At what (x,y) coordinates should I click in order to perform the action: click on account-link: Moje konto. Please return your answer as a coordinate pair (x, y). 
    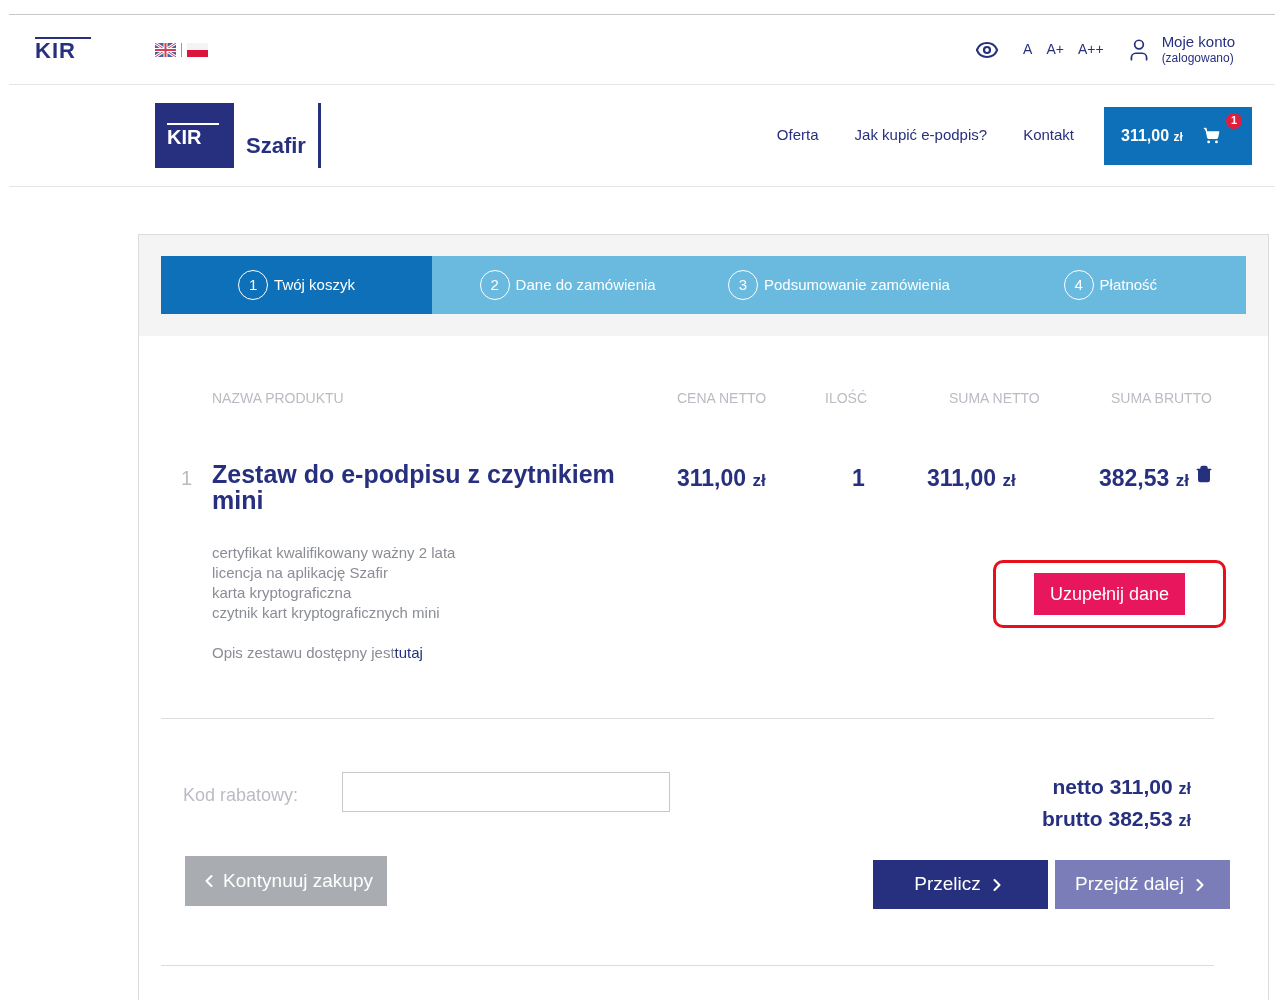
    Looking at the image, I should click on (1198, 41).